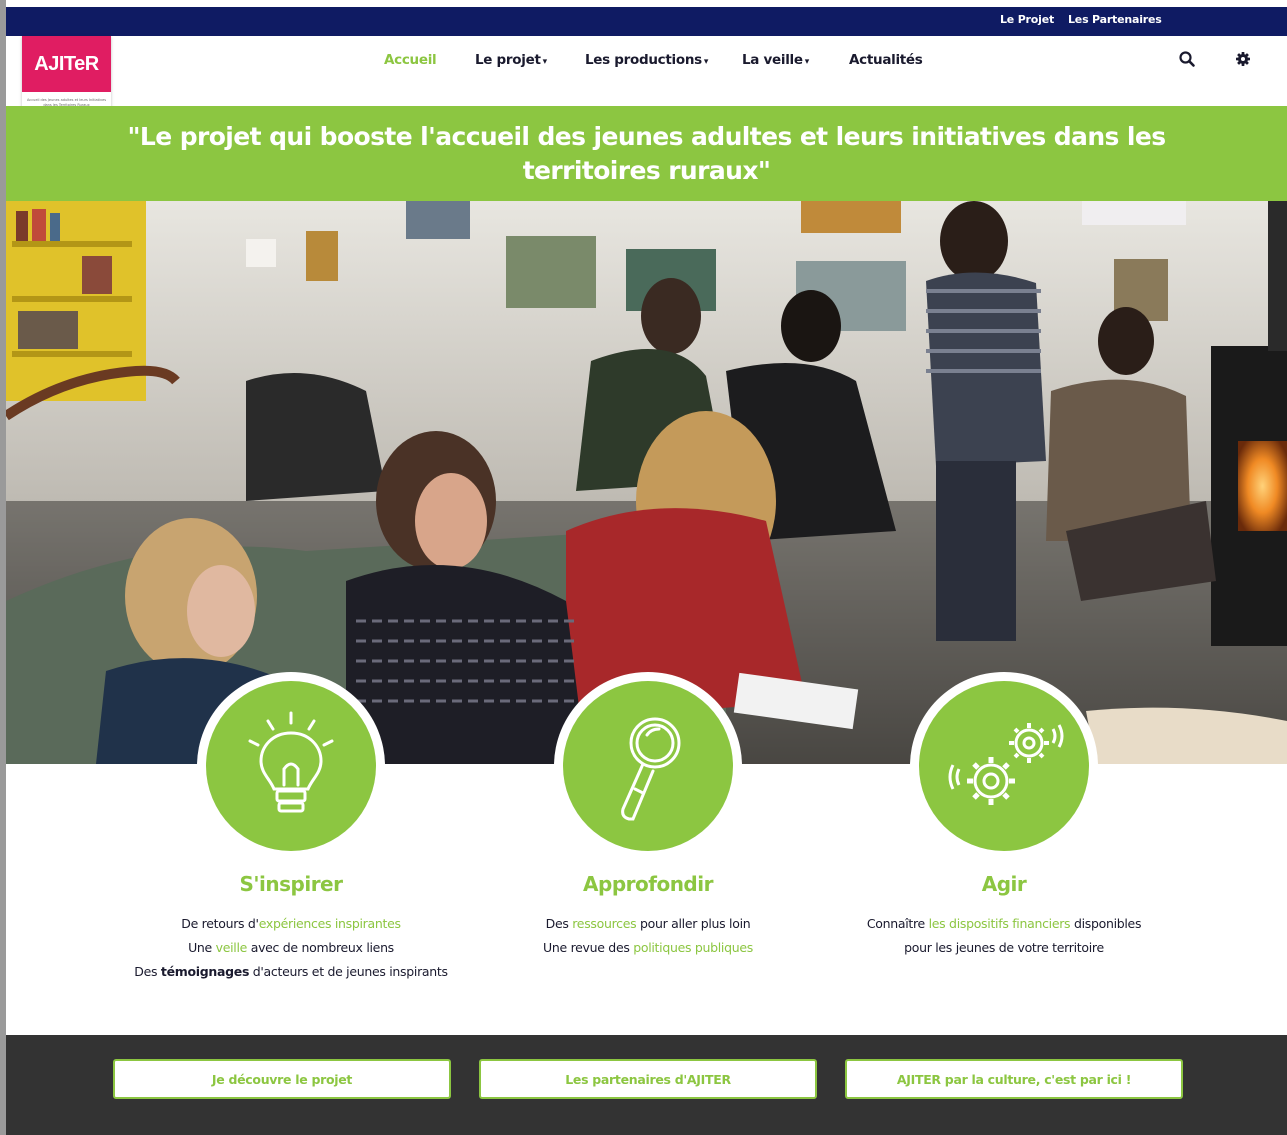 The width and height of the screenshot is (1287, 1135). I want to click on feature-title: Approfondir, so click(648, 884).